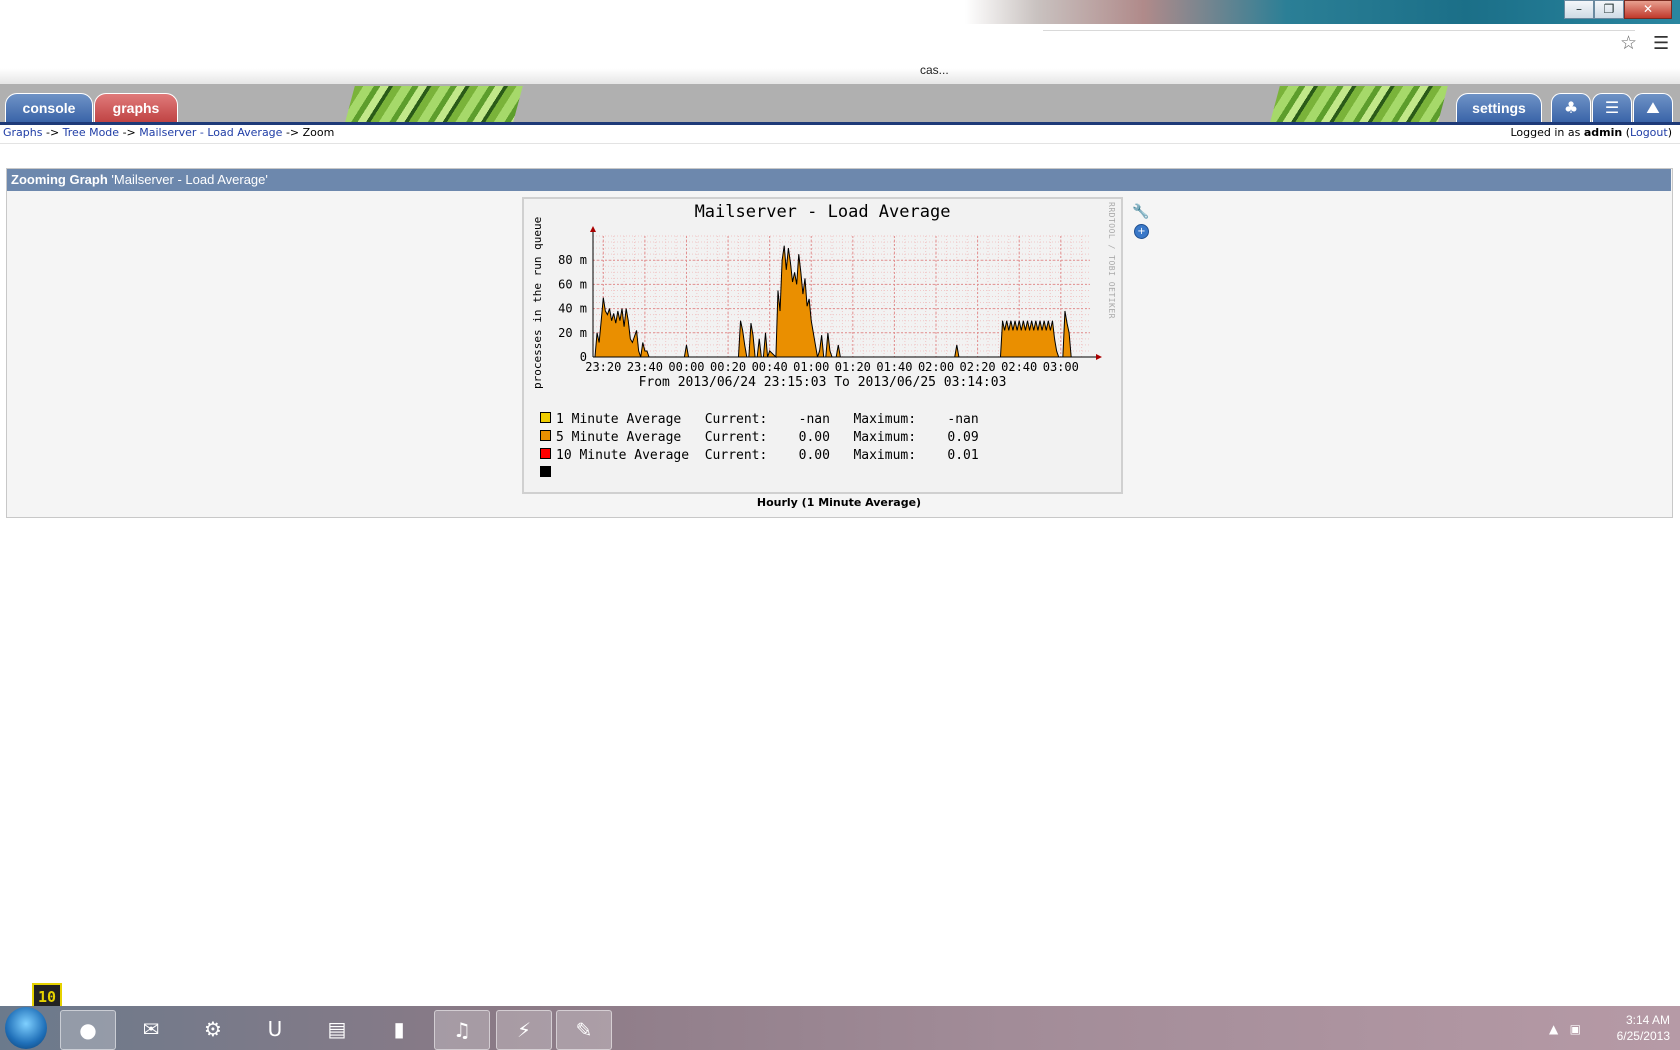 The image size is (1680, 1050). I want to click on y-tick-label: 0, so click(583, 357).